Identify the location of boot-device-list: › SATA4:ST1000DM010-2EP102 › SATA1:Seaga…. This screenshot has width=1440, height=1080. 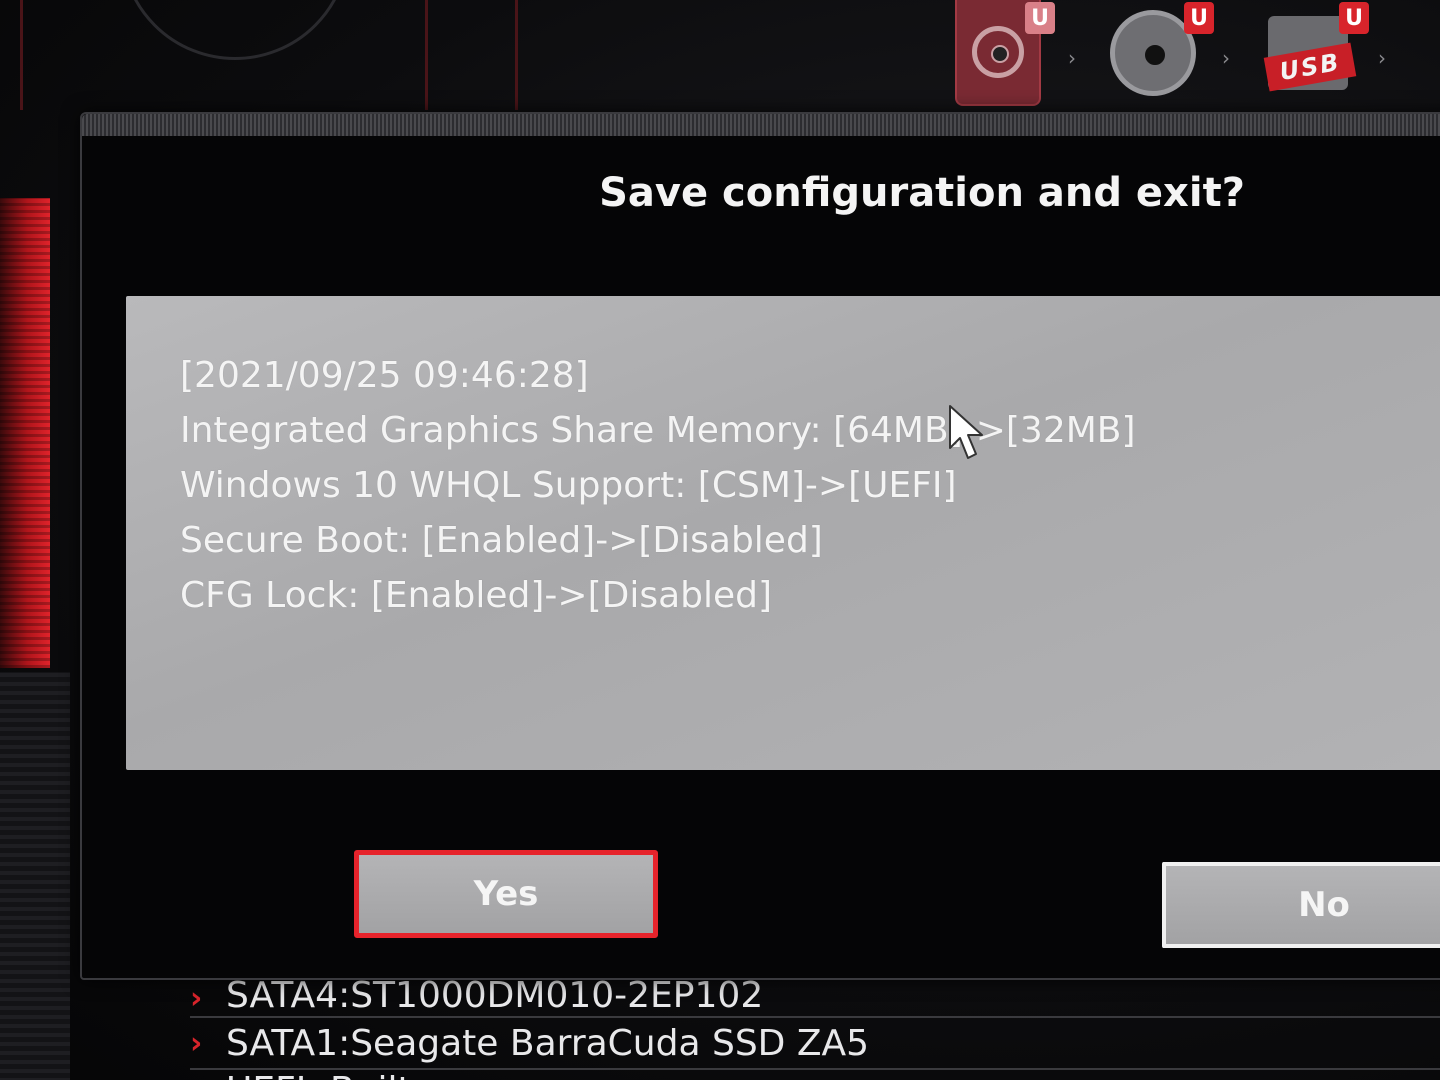
(815, 1029).